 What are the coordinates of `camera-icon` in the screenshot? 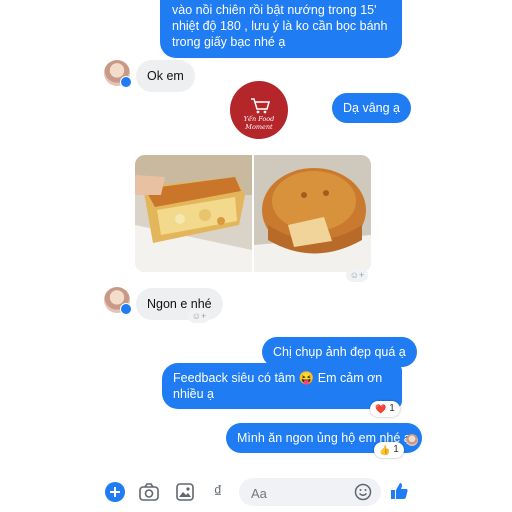 It's located at (149, 492).